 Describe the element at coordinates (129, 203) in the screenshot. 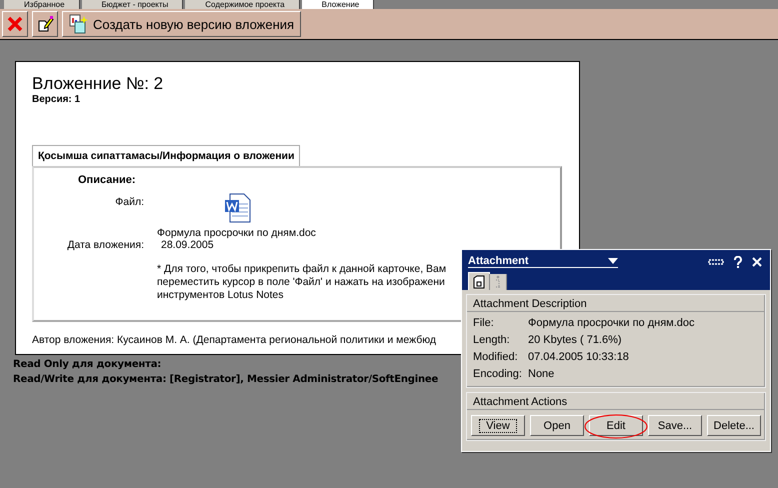

I see `file-label: Файл:` at that location.